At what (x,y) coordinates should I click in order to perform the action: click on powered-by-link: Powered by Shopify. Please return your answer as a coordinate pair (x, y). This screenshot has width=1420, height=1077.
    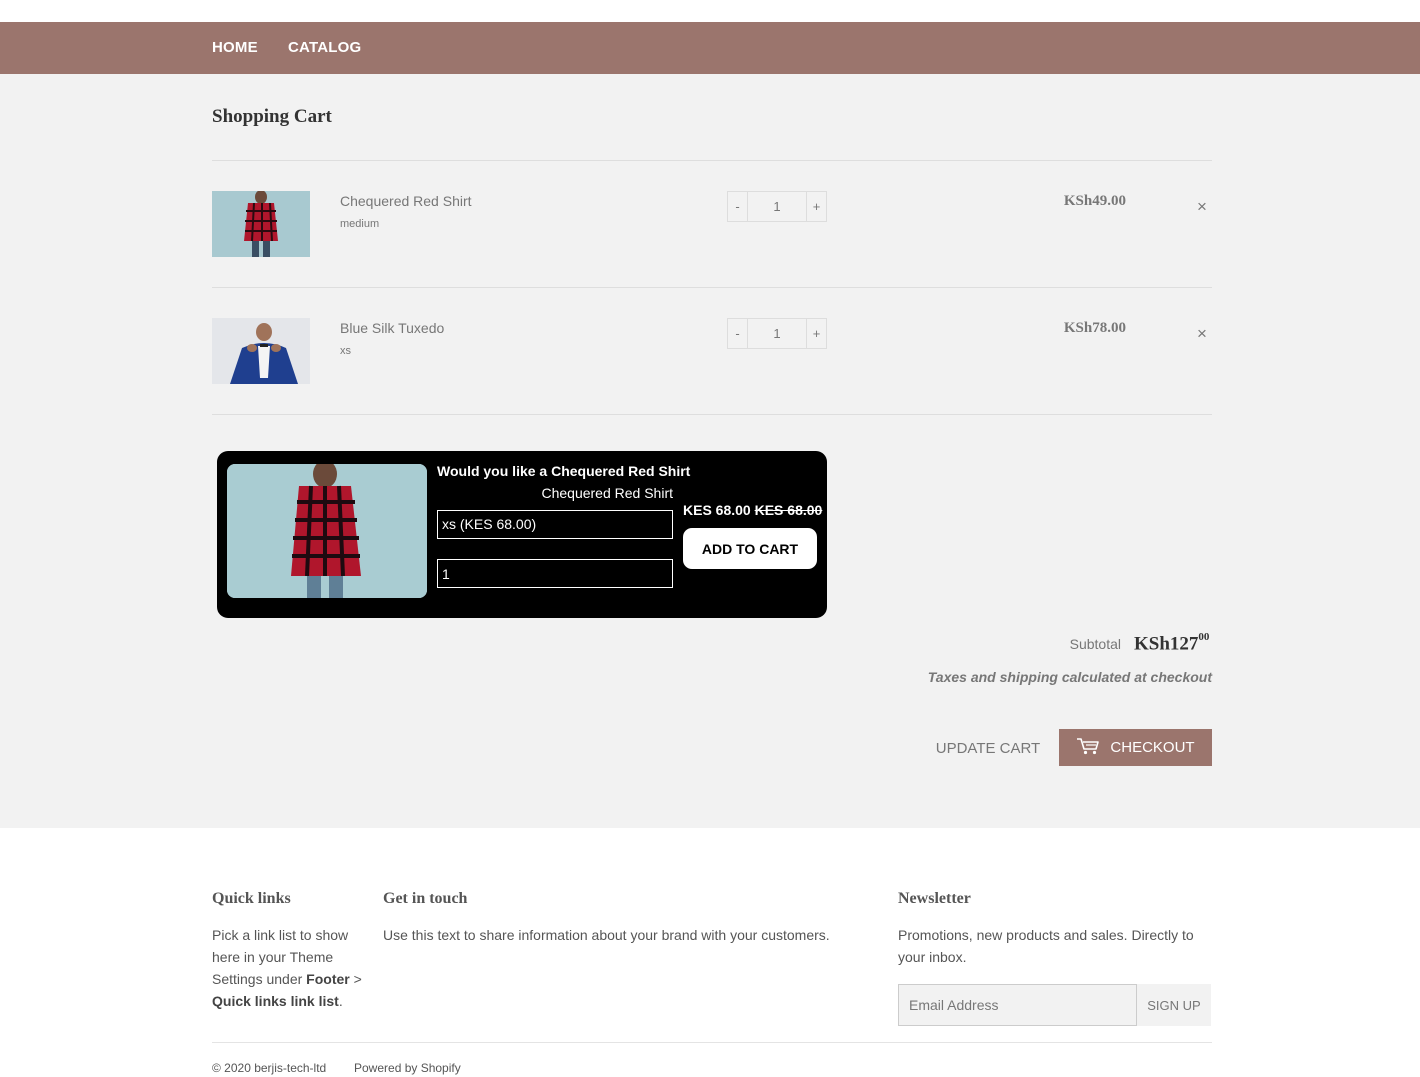
    Looking at the image, I should click on (407, 1068).